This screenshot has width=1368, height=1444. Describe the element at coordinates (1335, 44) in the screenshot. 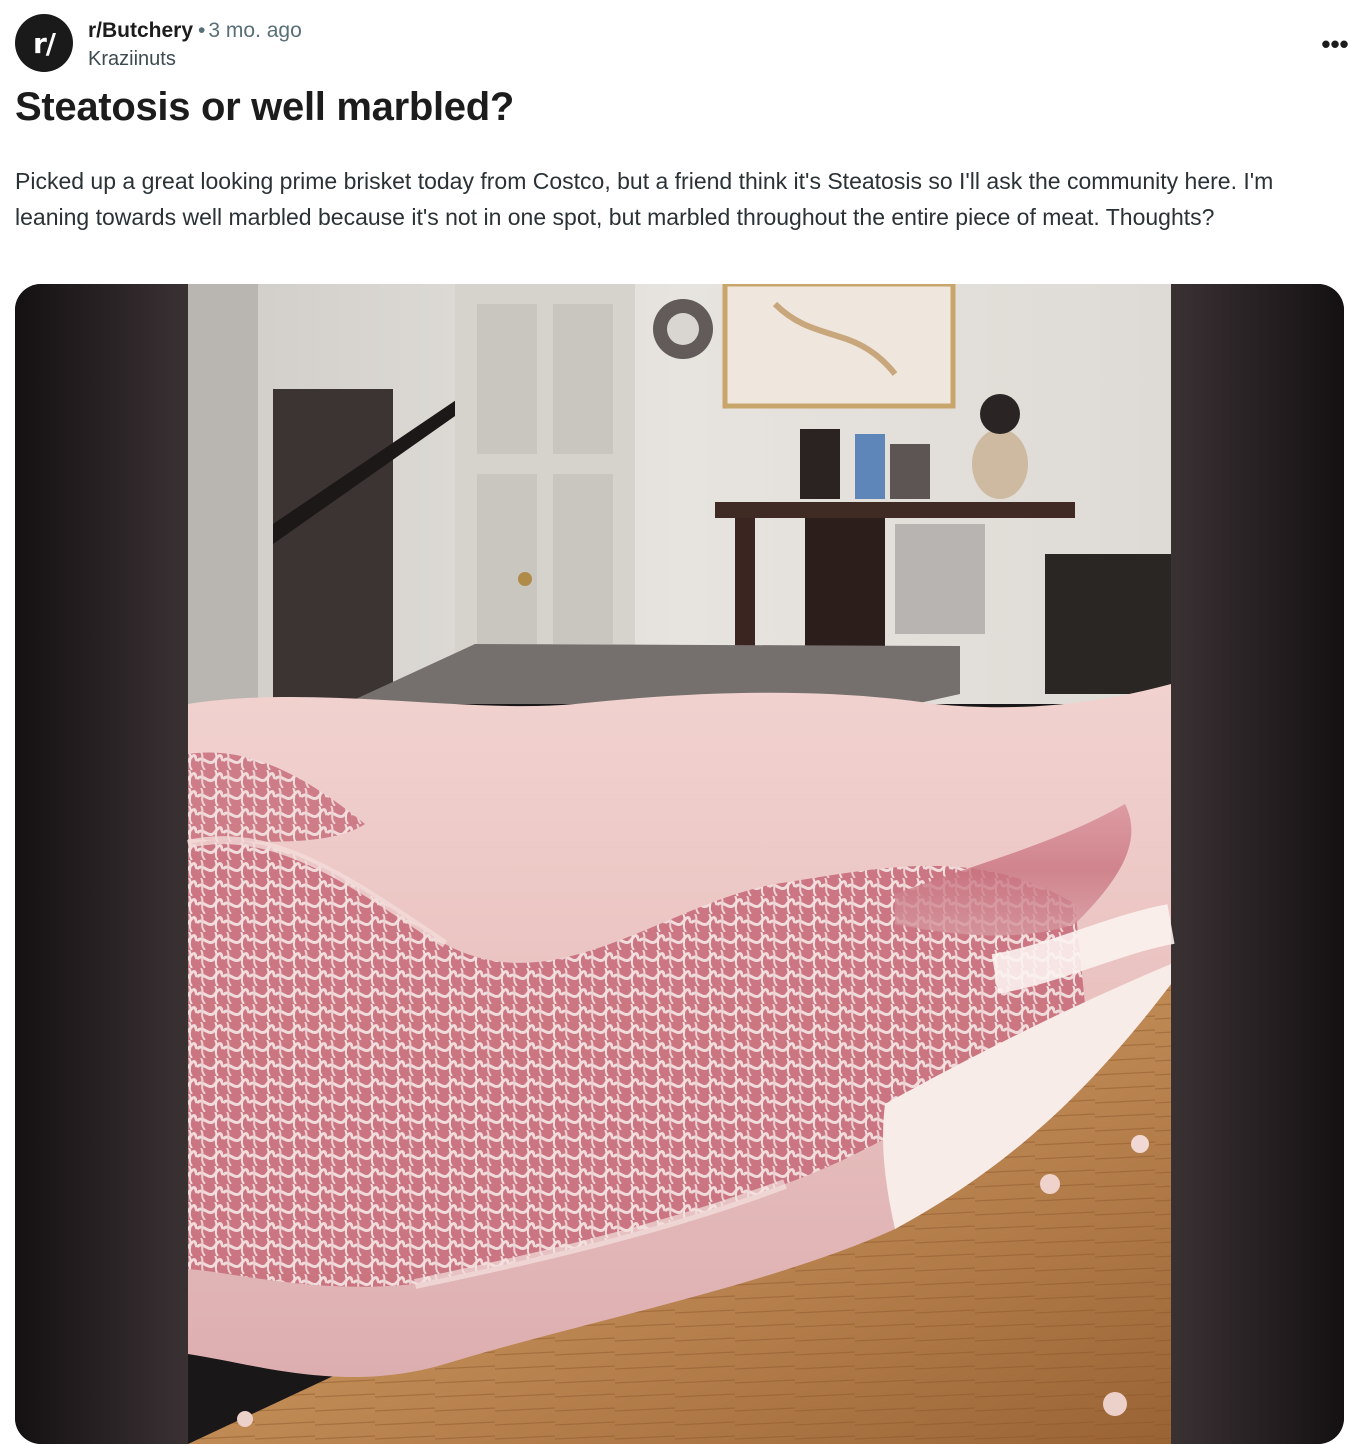

I see `more-options-icon: •••` at that location.